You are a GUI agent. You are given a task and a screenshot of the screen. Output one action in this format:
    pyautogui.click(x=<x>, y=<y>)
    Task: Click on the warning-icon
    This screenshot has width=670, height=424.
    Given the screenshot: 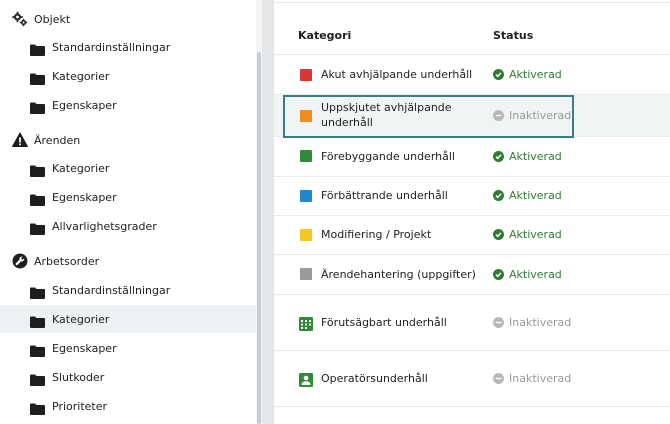 What is the action you would take?
    pyautogui.click(x=20, y=140)
    